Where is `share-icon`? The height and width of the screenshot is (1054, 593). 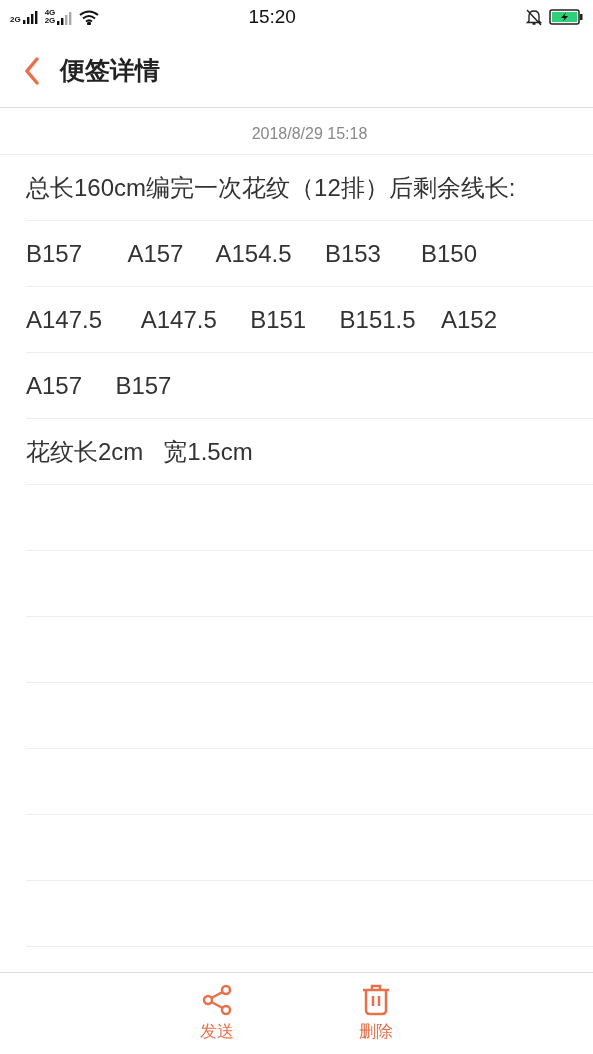 share-icon is located at coordinates (217, 1000).